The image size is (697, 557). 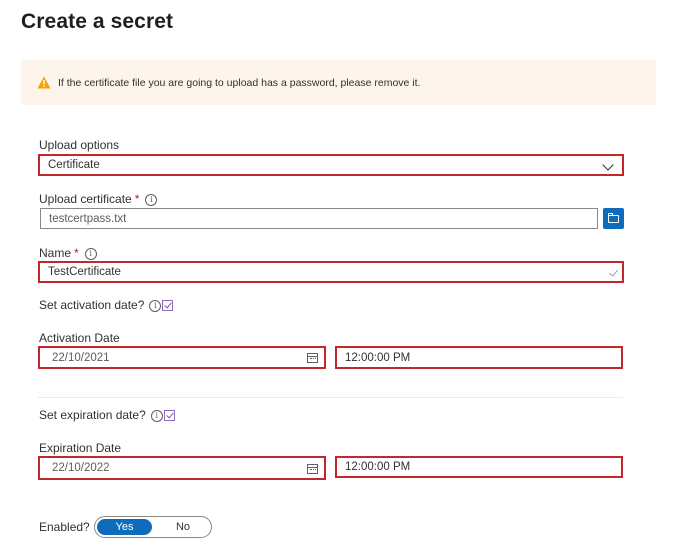 What do you see at coordinates (80, 448) in the screenshot?
I see `expiration-date-label: Expiration Date` at bounding box center [80, 448].